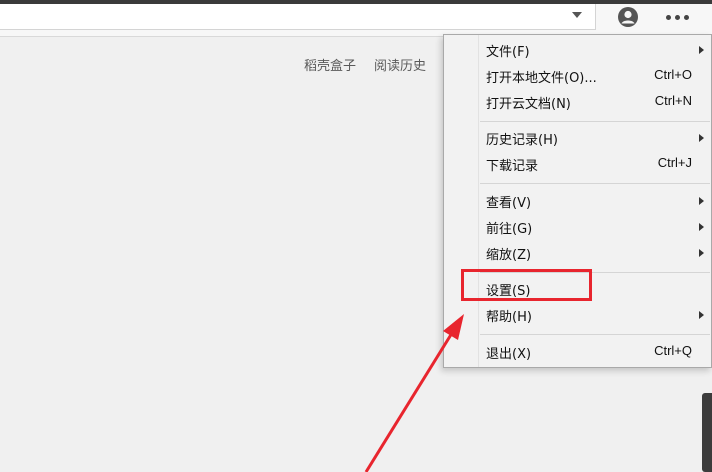 The width and height of the screenshot is (712, 472). Describe the element at coordinates (595, 50) in the screenshot. I see `menu-item-file: 文件(F)` at that location.